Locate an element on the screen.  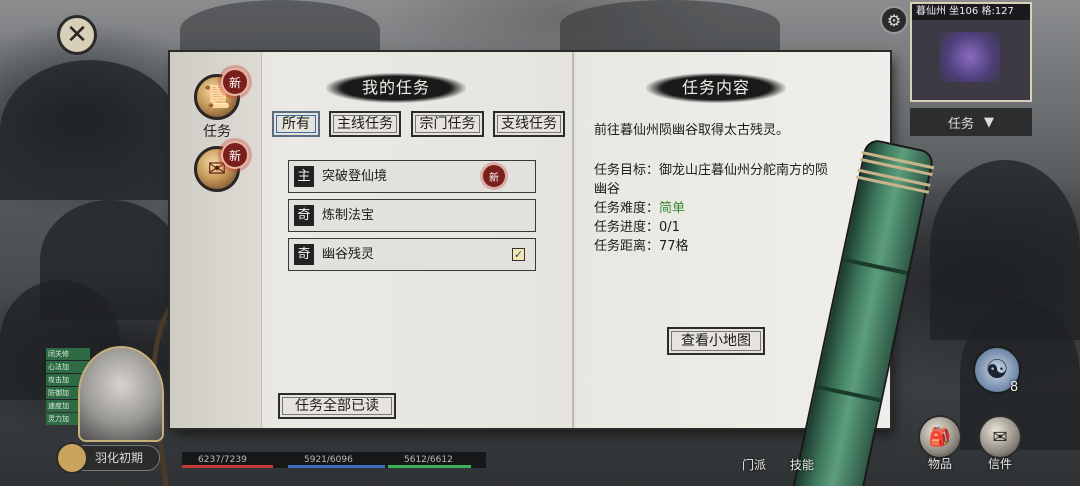
quest-row: 奇 幽谷残灵 ✓ is located at coordinates (412, 254).